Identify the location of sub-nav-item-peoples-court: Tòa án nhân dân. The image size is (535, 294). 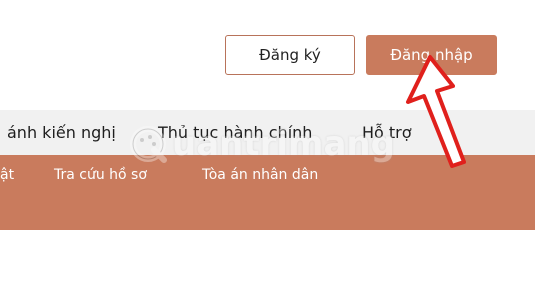
(260, 175).